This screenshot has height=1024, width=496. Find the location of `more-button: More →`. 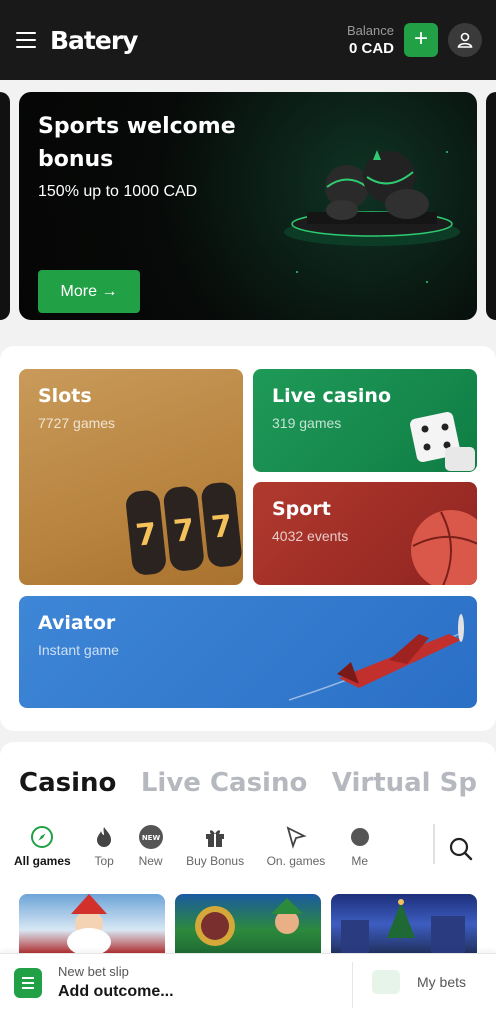

more-button: More → is located at coordinates (89, 291).